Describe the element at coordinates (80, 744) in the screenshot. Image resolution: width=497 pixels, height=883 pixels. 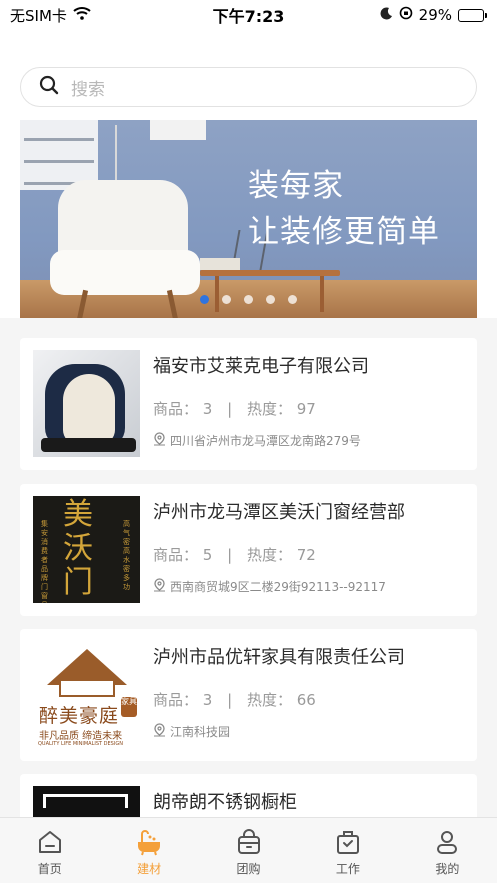
I see `logo-english: QUALITY LIFE MINIMALIST DESIGN` at that location.